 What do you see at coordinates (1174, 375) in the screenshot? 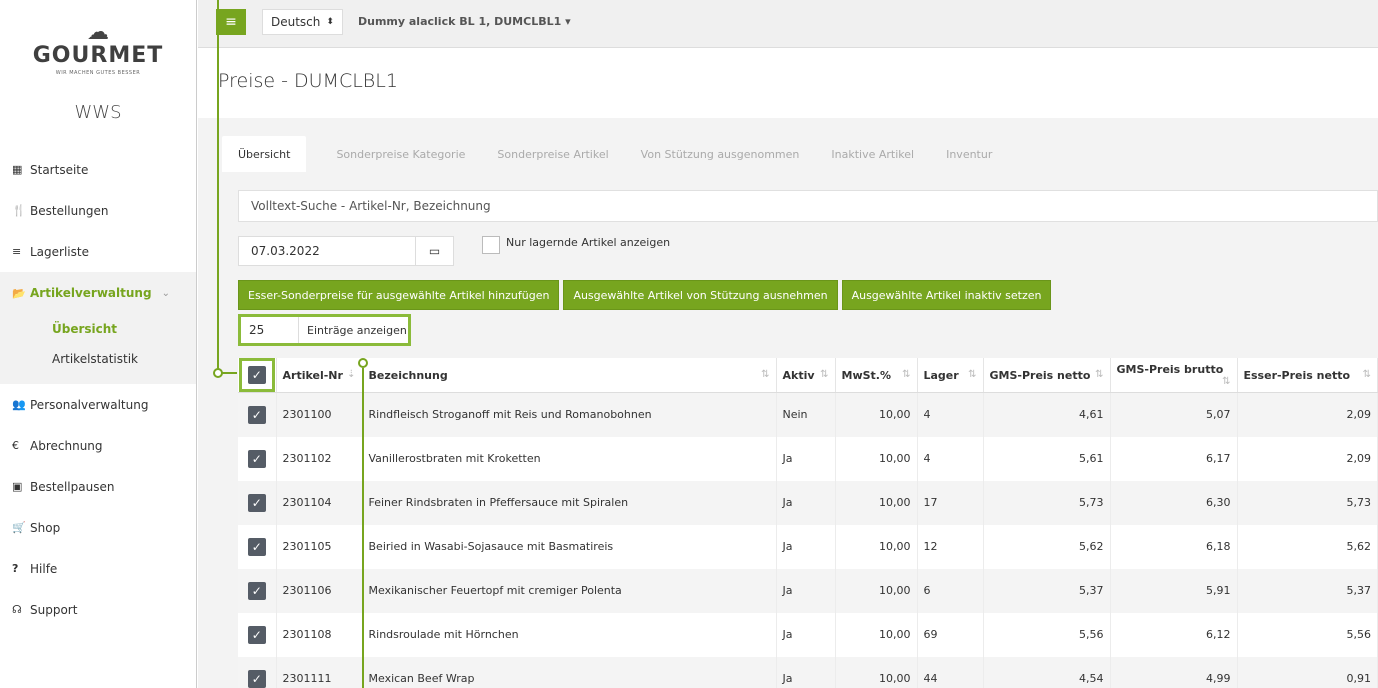
I see `col-gms-brutto: GMS-Preis brutto ⇅` at bounding box center [1174, 375].